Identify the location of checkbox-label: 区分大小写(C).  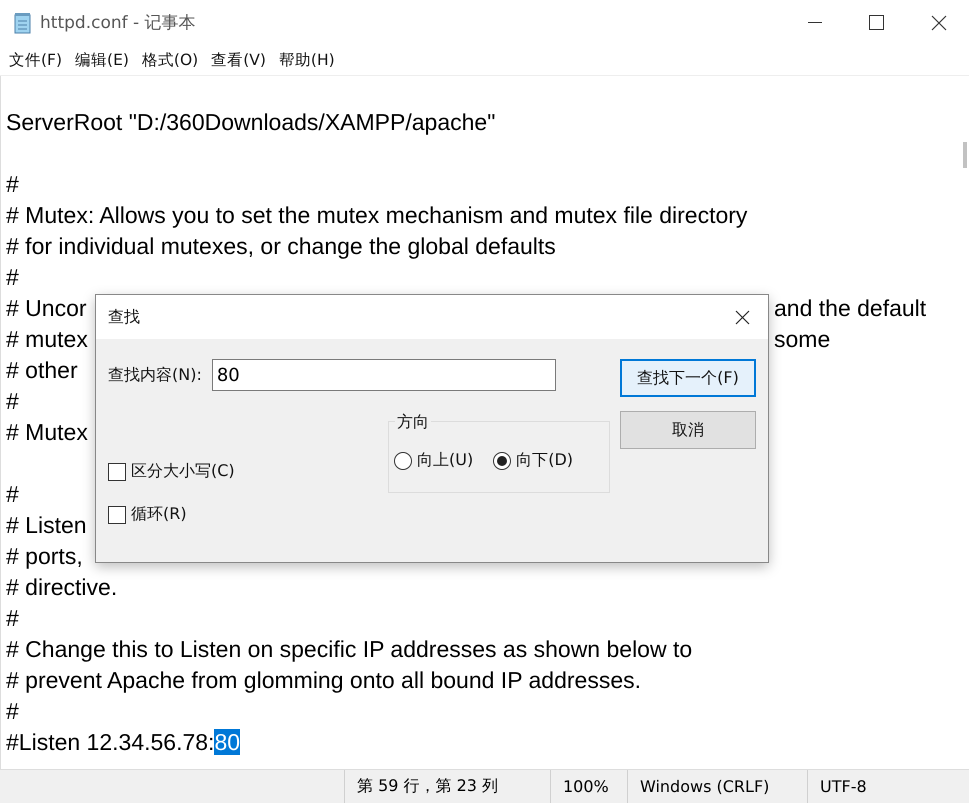
(183, 471).